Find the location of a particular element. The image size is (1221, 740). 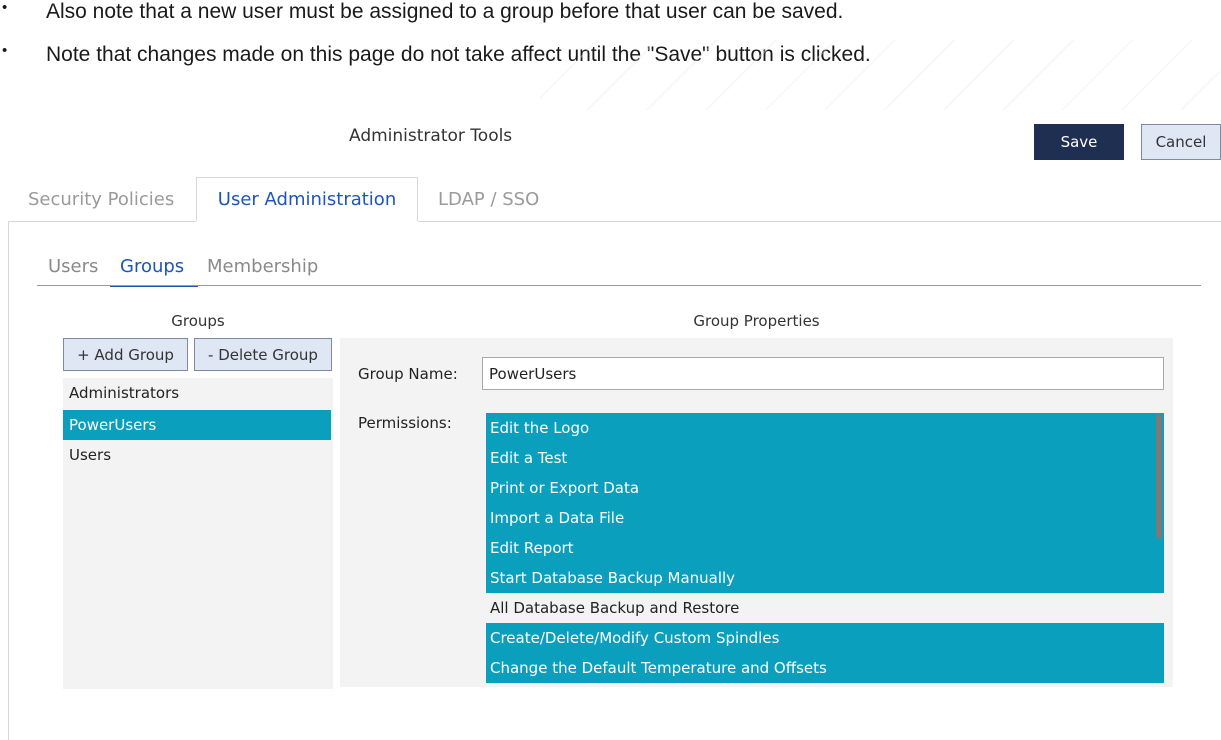

group-item-powerusers: PowerUsers is located at coordinates (197, 425).